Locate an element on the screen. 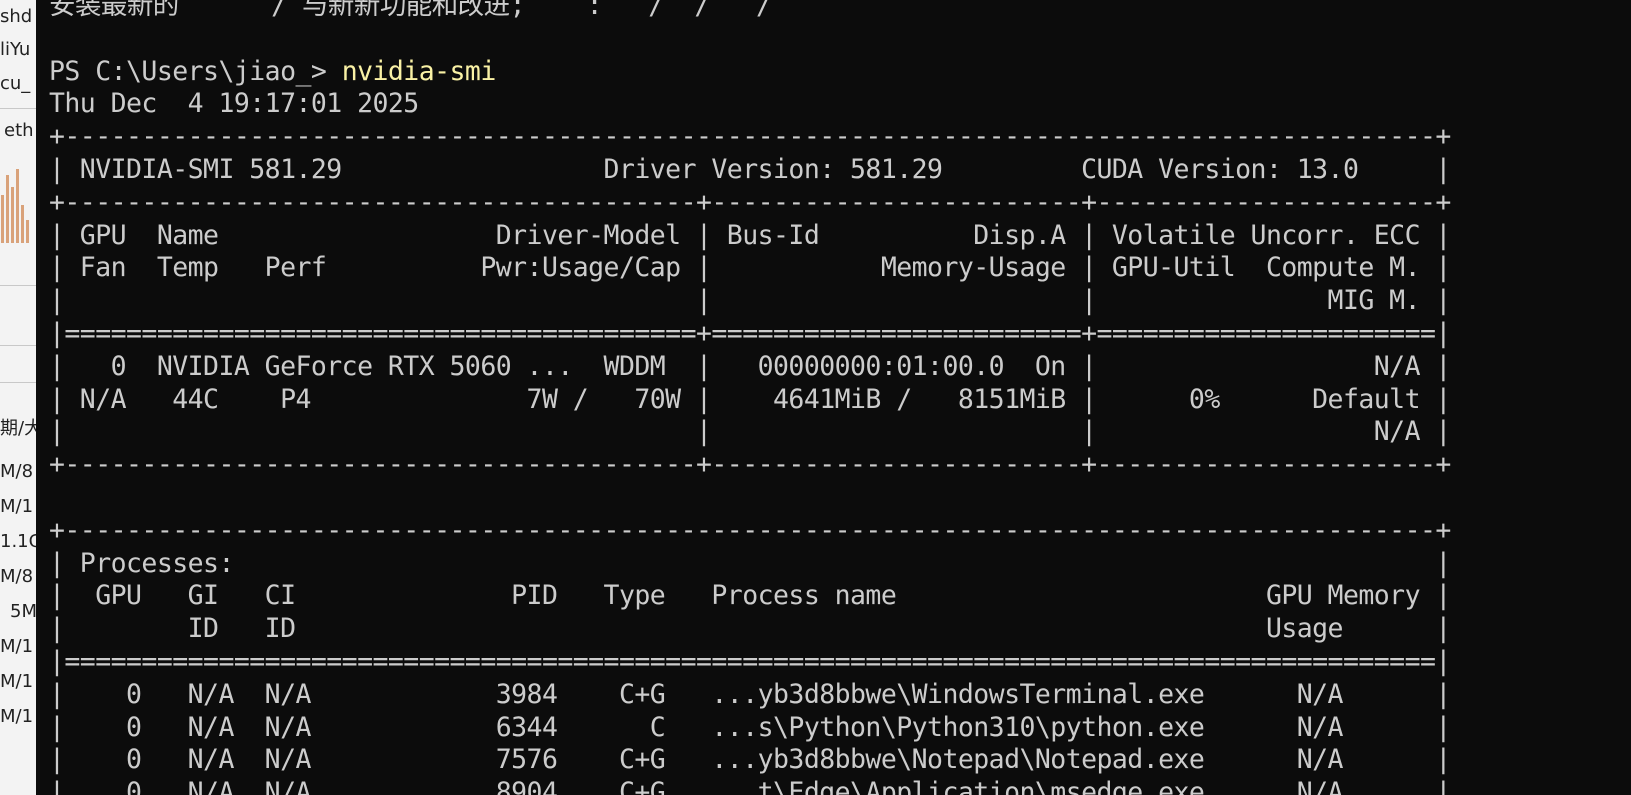 This screenshot has height=795, width=1631. background-bar-chart is located at coordinates (15, 206).